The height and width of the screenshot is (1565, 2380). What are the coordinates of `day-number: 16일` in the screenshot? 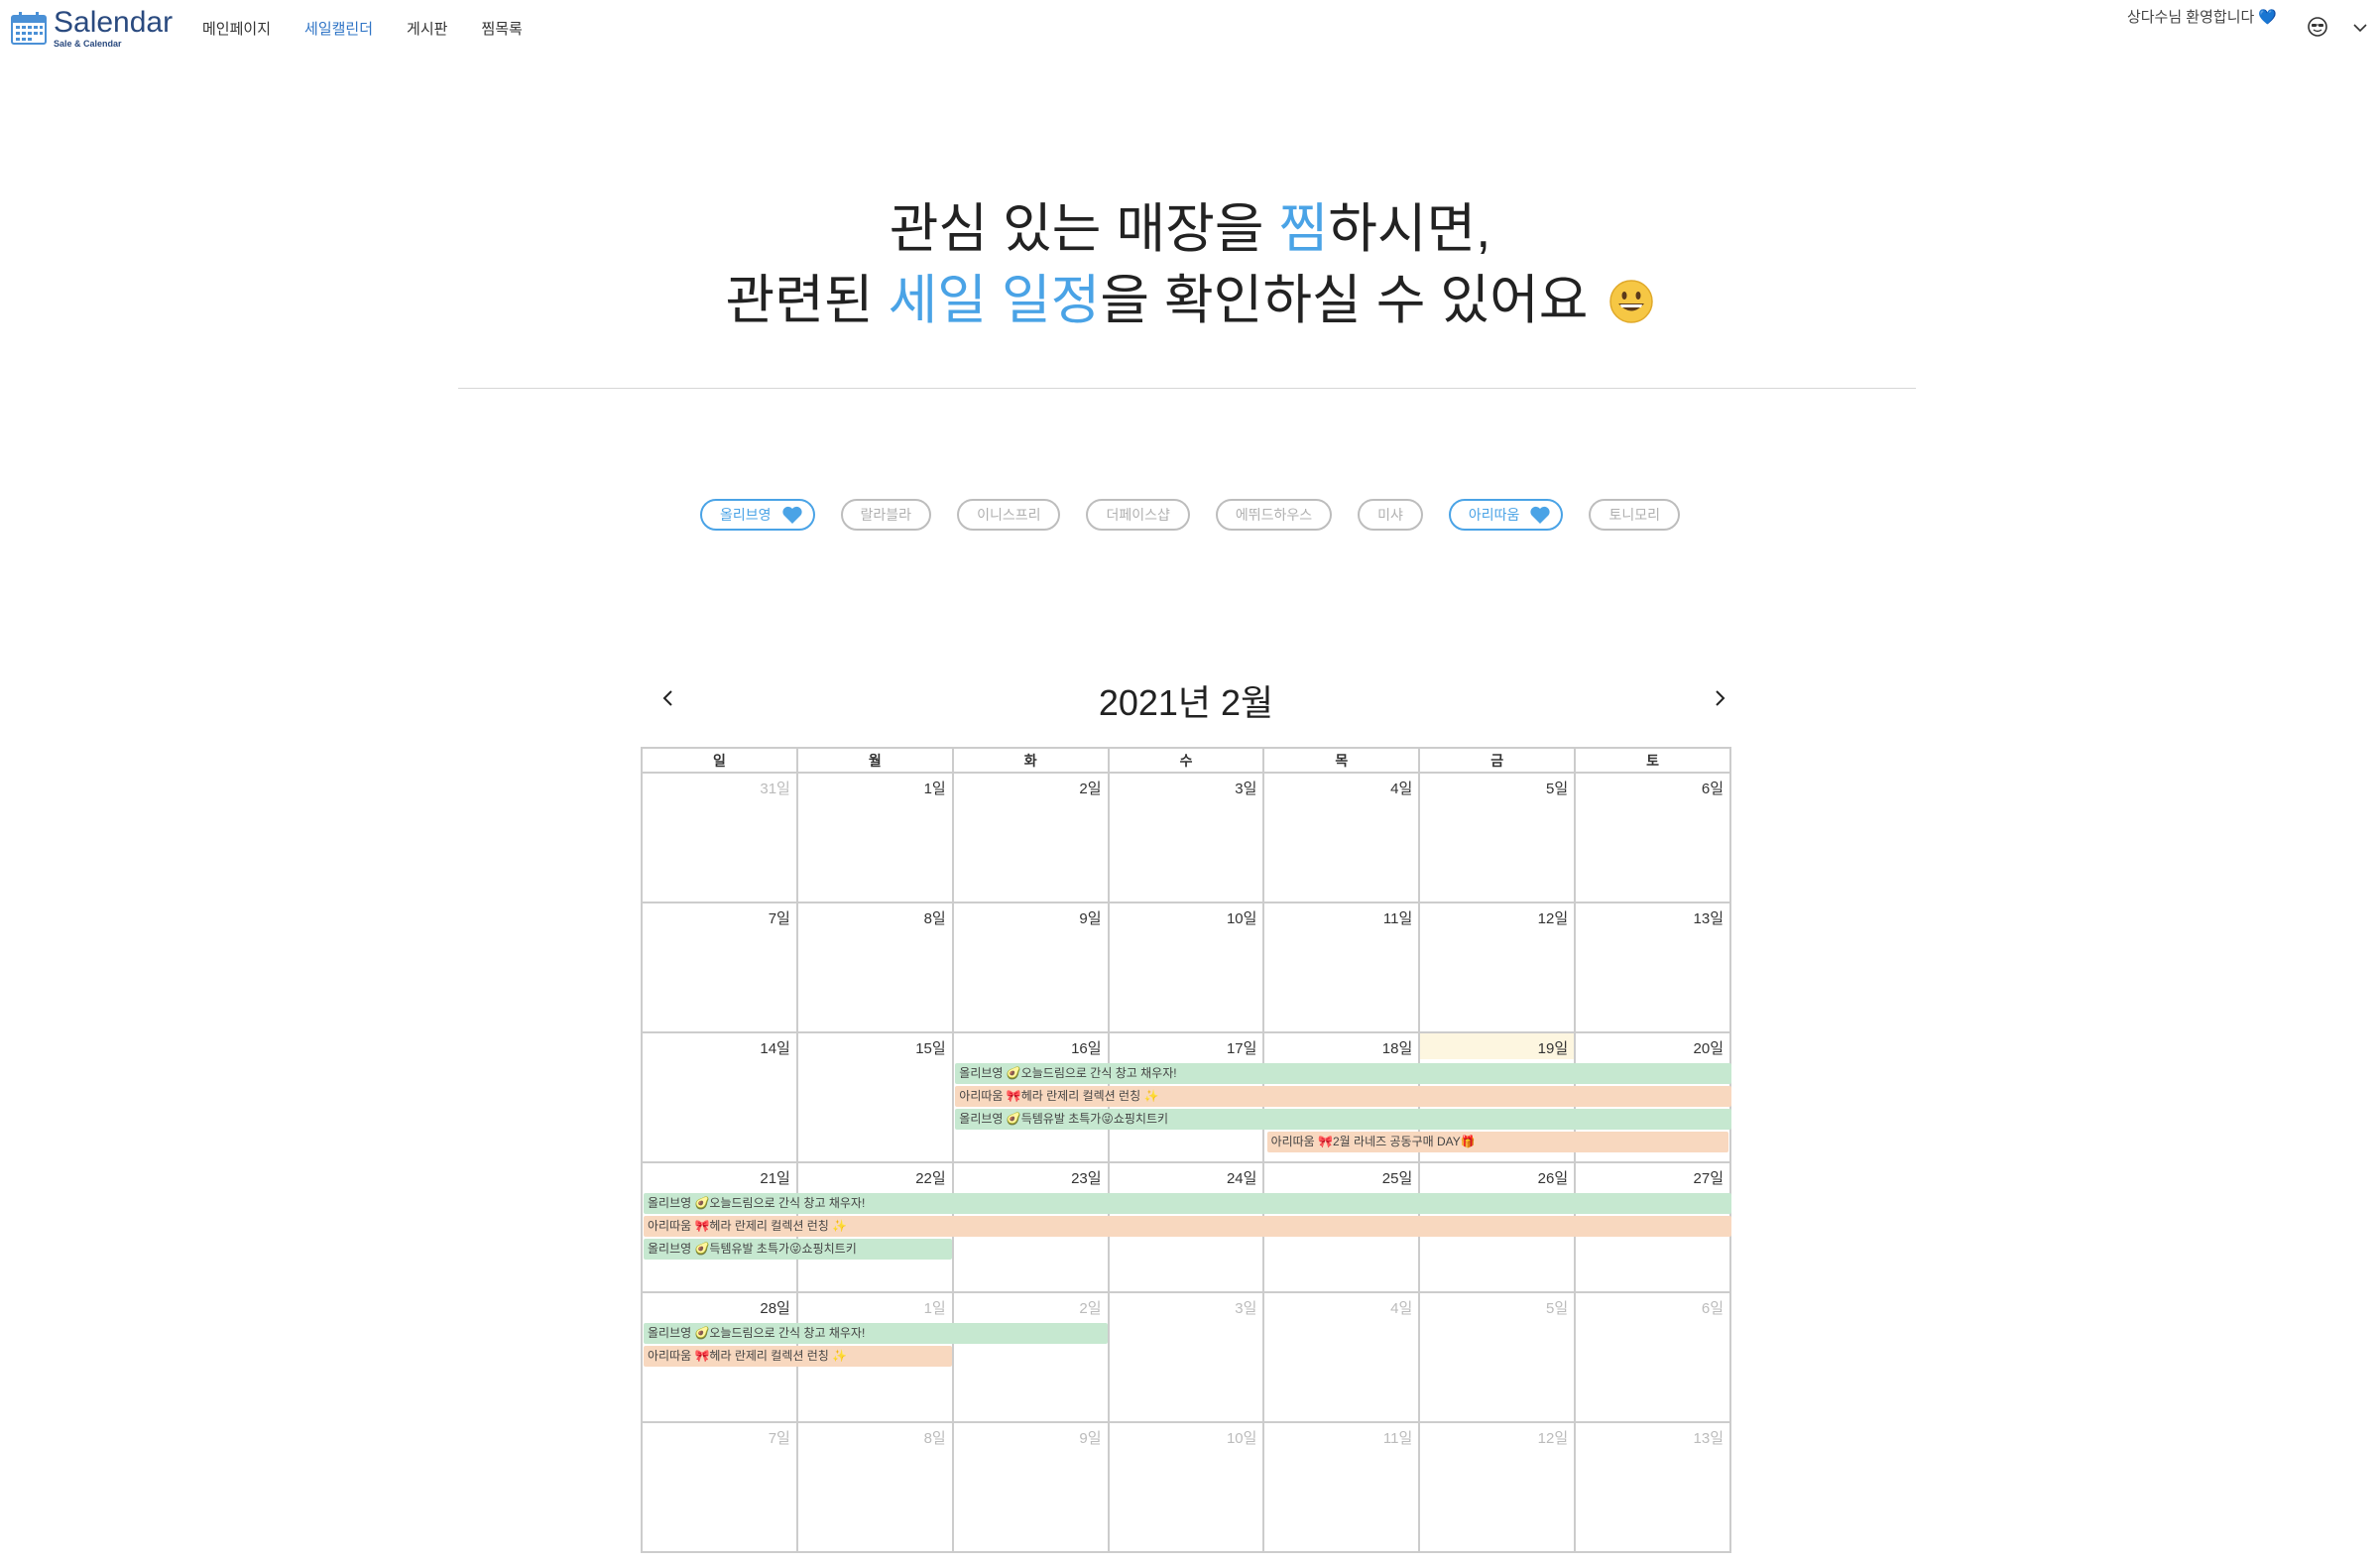 It's located at (1086, 1048).